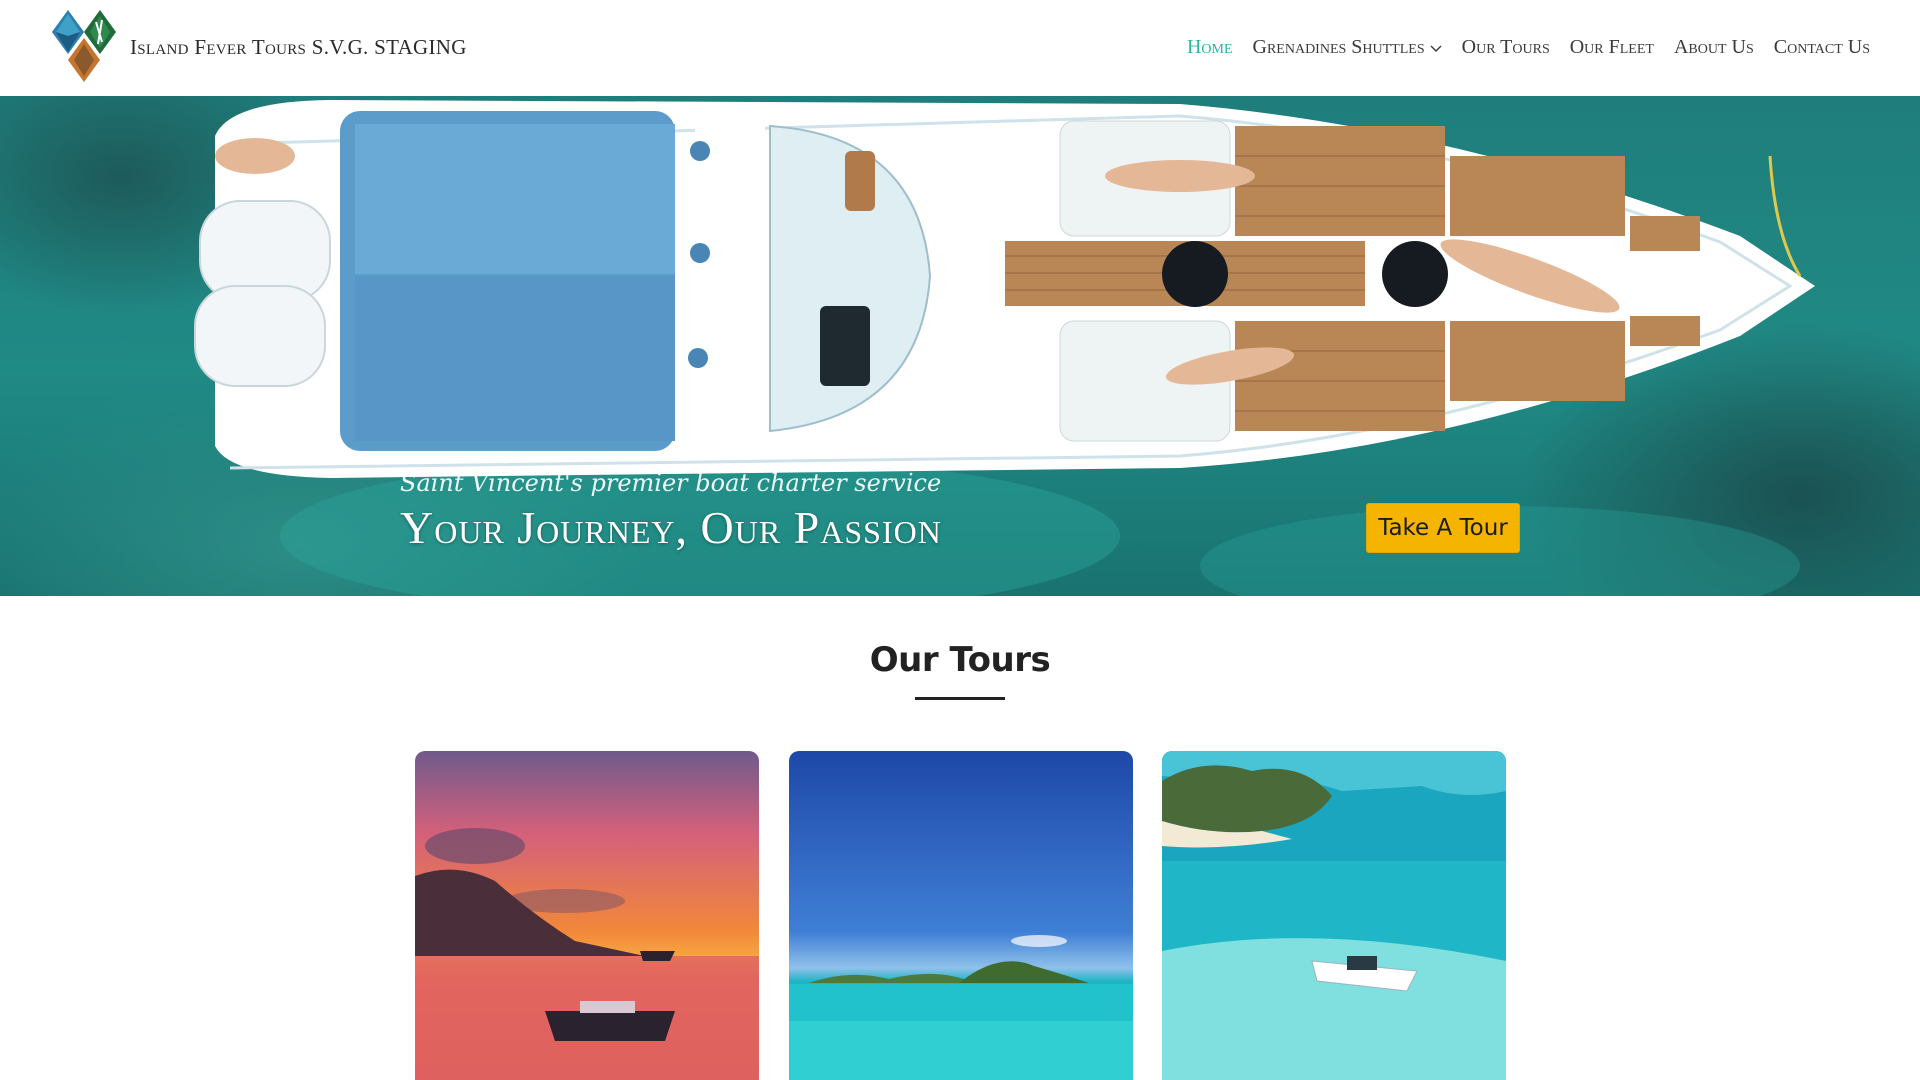  Describe the element at coordinates (85, 48) in the screenshot. I see `diamond-logo-icon` at that location.